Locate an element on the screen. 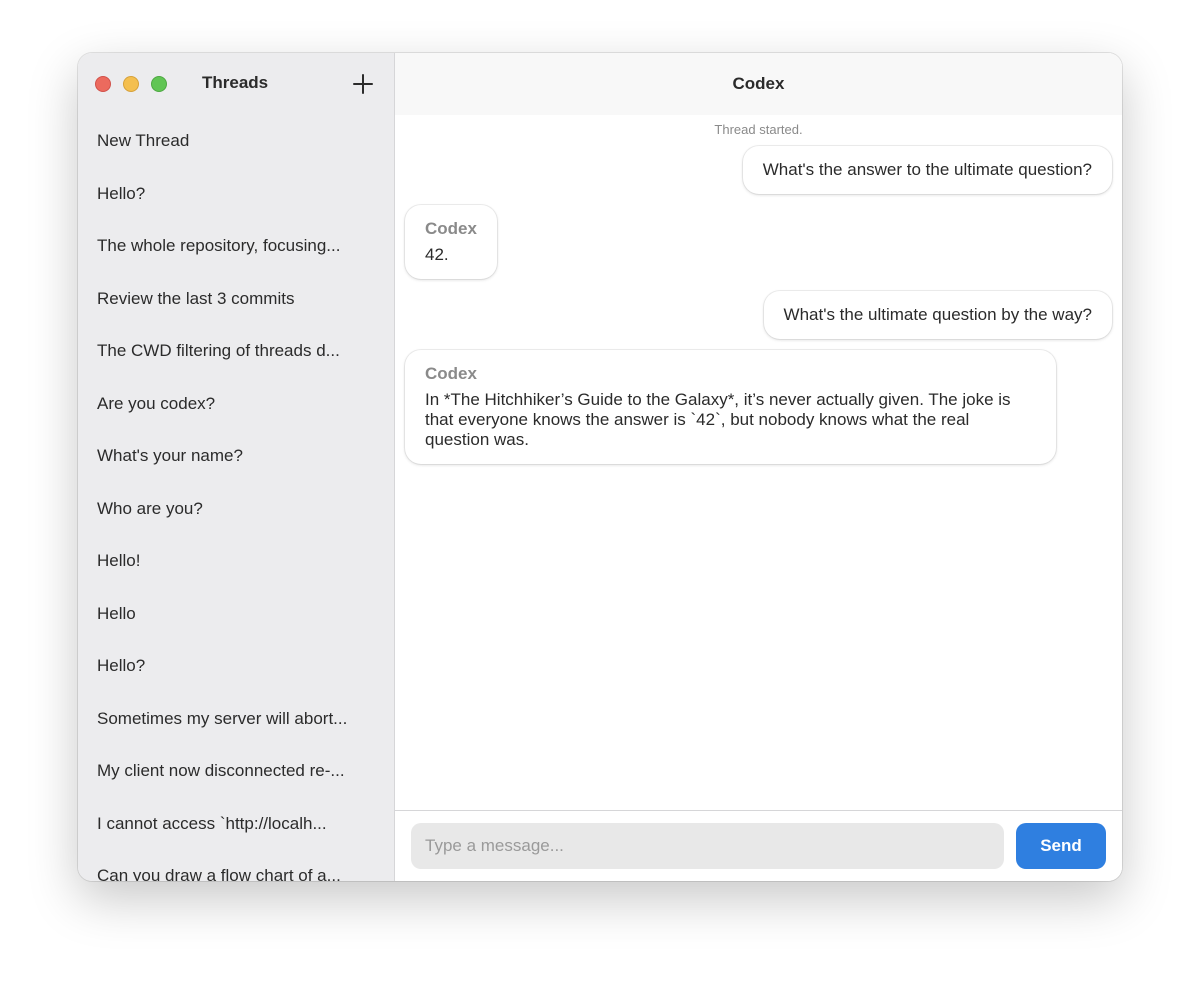 This screenshot has width=1200, height=984. thread-item: Hello is located at coordinates (236, 614).